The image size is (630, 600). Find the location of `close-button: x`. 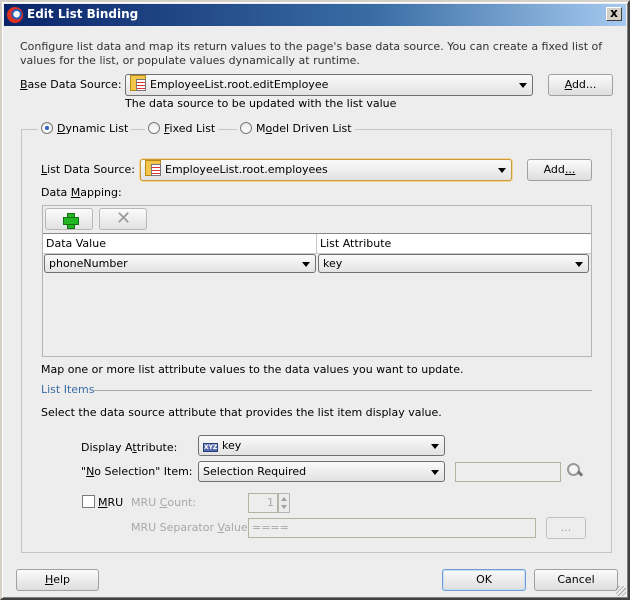

close-button: x is located at coordinates (614, 14).